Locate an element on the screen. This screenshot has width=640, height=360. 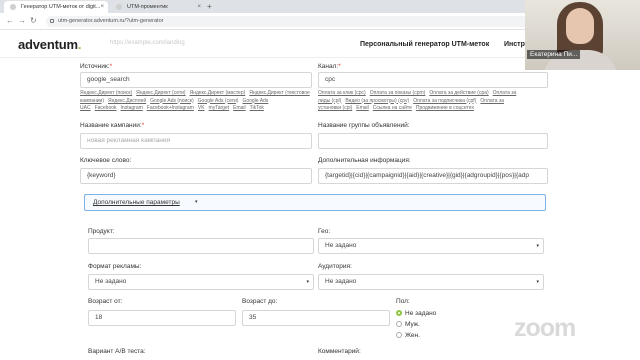
ad-format-select: Не задано ▾ is located at coordinates (201, 282).